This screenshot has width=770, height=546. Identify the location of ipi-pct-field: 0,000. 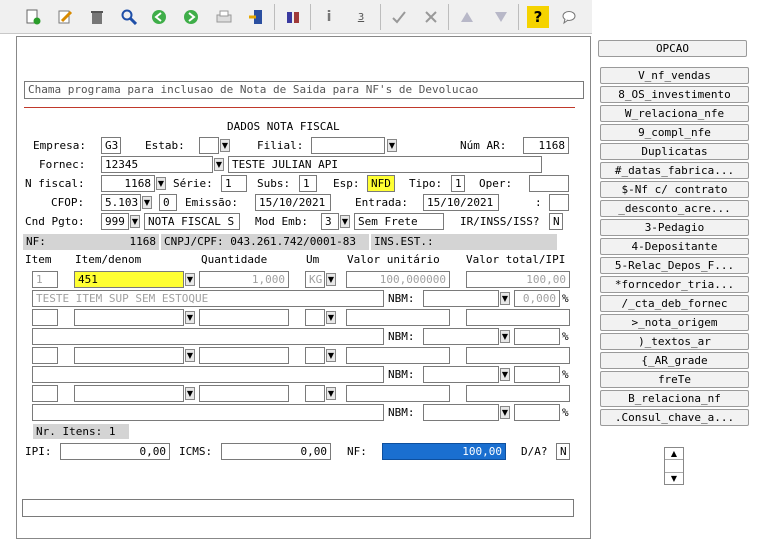
(537, 298).